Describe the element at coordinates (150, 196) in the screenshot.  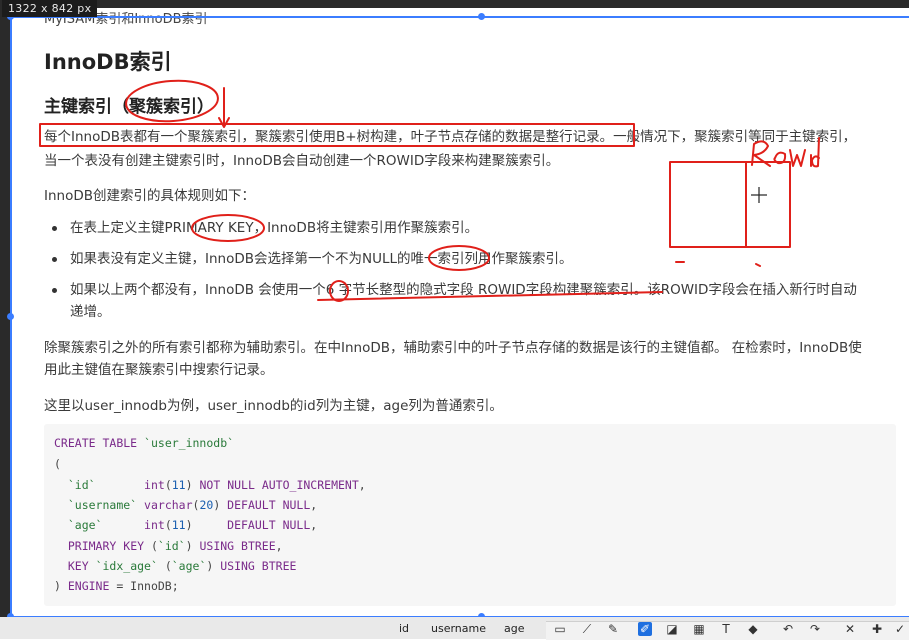
I see `paragraph-rules-intro: InnoDB创建索引的具体规则如下：` at that location.